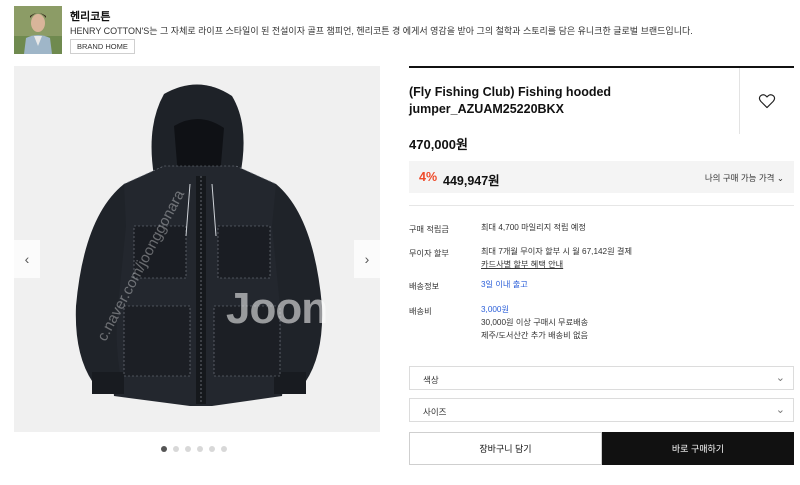 This screenshot has height=485, width=800. I want to click on shipping-fee-label: 배송비, so click(420, 311).